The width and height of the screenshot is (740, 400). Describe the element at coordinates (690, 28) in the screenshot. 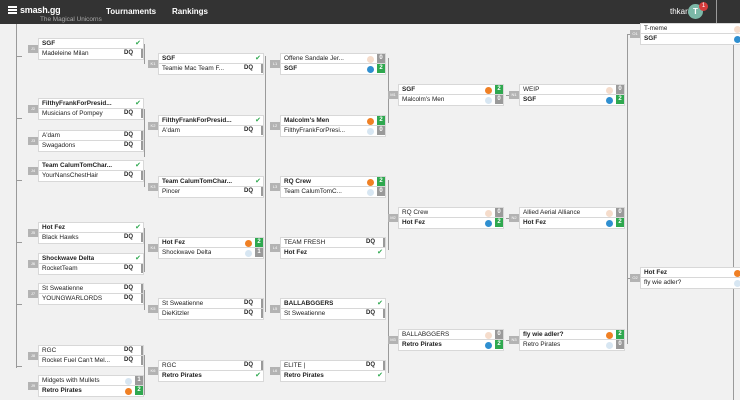

I see `bracket-entrant-row: T-meme` at that location.